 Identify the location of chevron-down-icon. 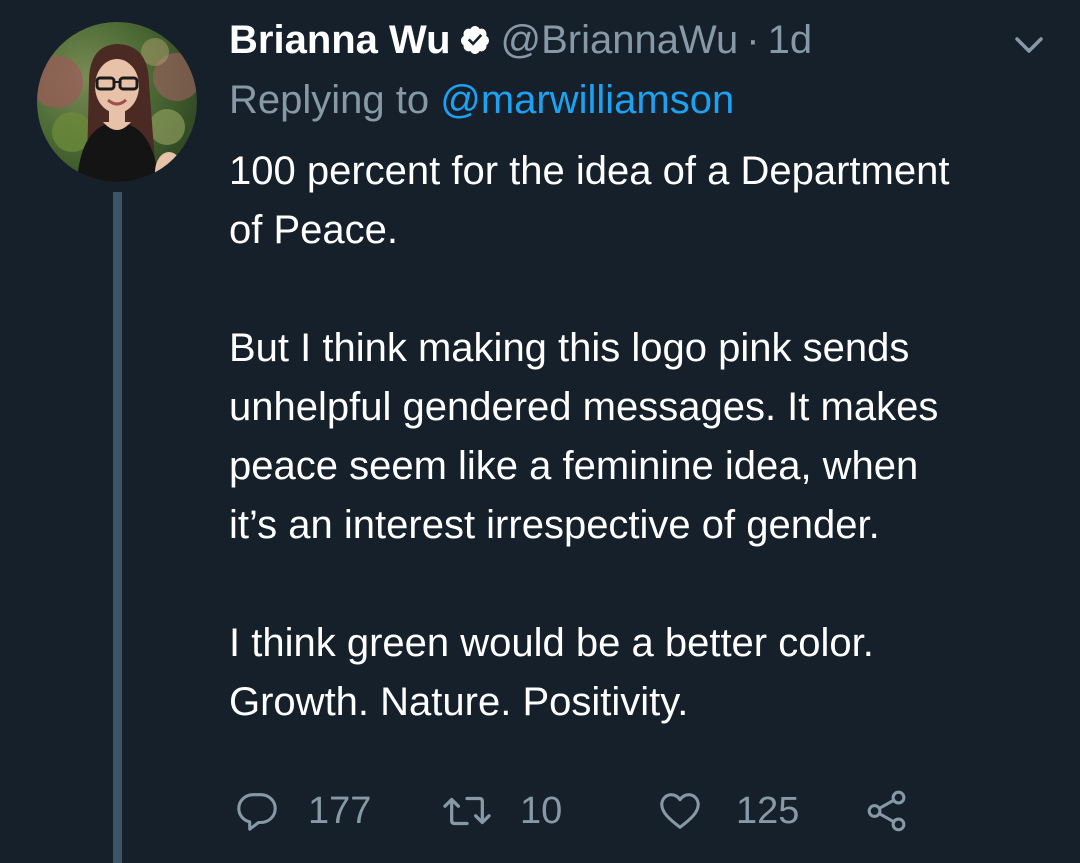
(1029, 45).